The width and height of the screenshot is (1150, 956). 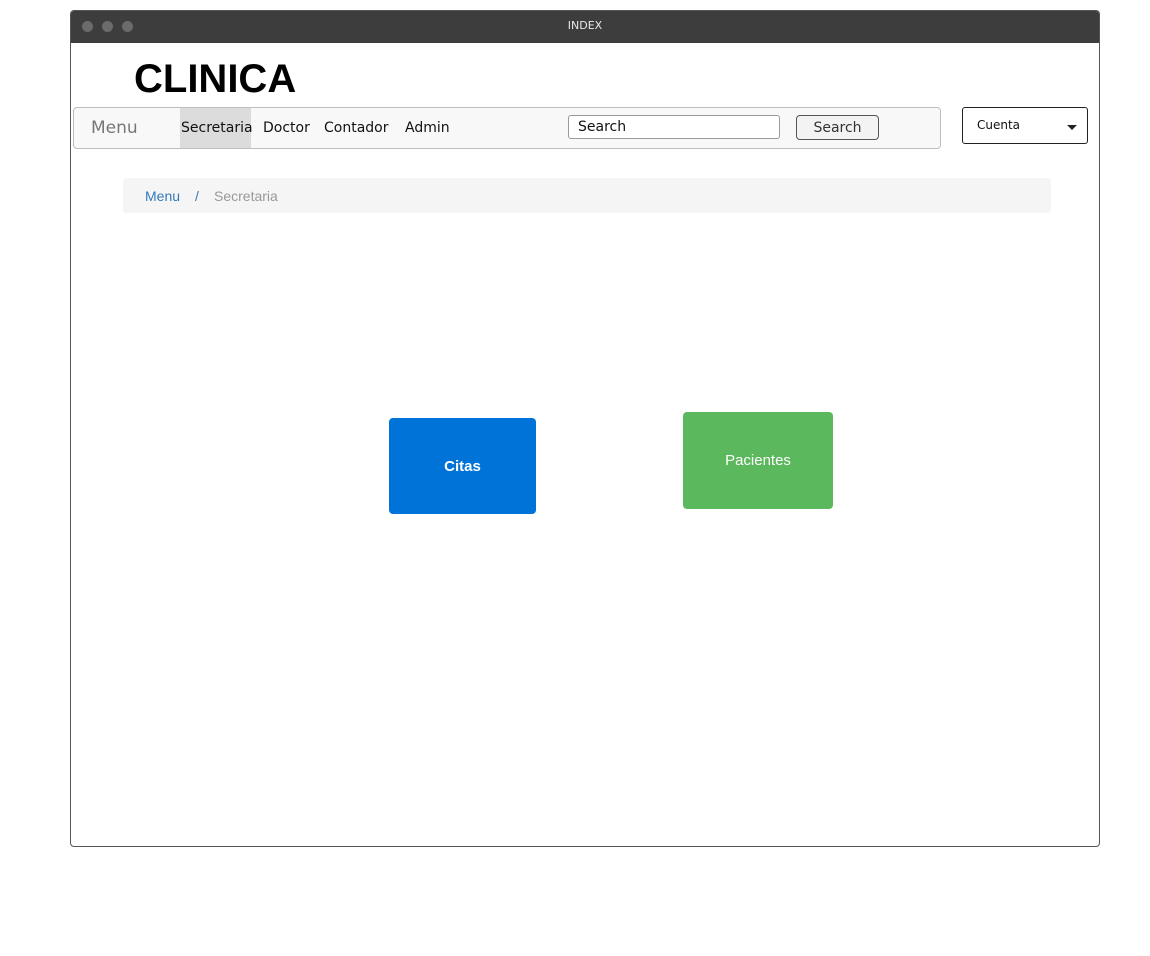 What do you see at coordinates (114, 128) in the screenshot?
I see `navbar-brand: Menu` at bounding box center [114, 128].